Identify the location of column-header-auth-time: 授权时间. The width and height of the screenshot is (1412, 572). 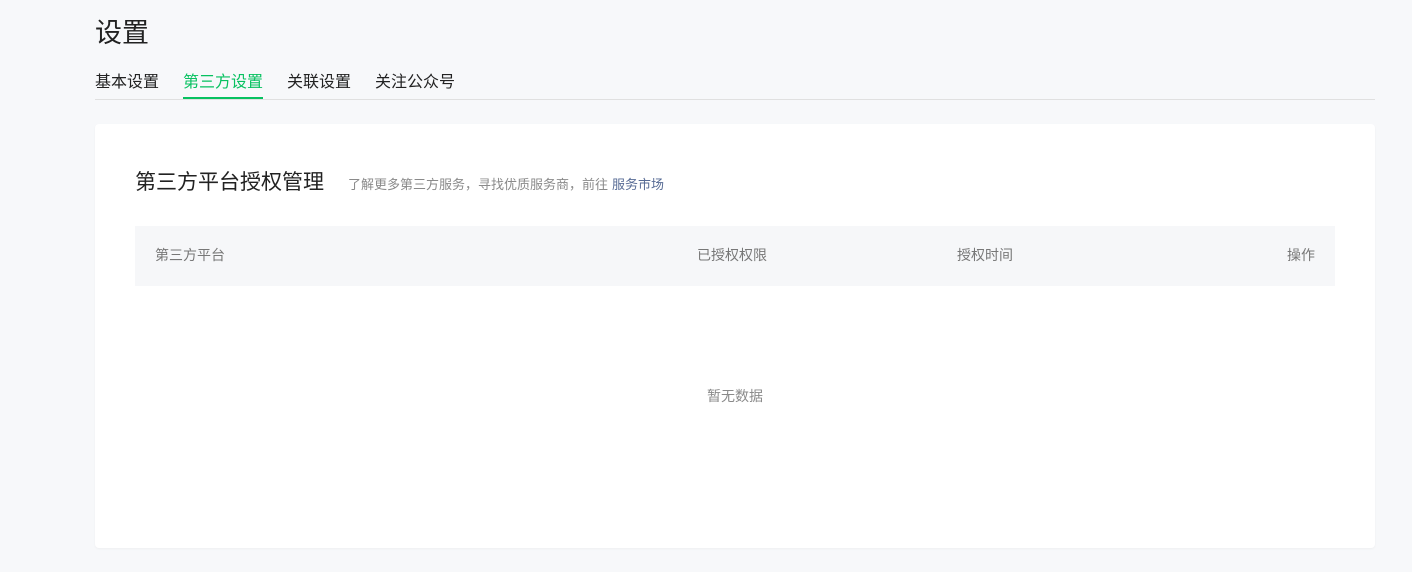
(985, 256).